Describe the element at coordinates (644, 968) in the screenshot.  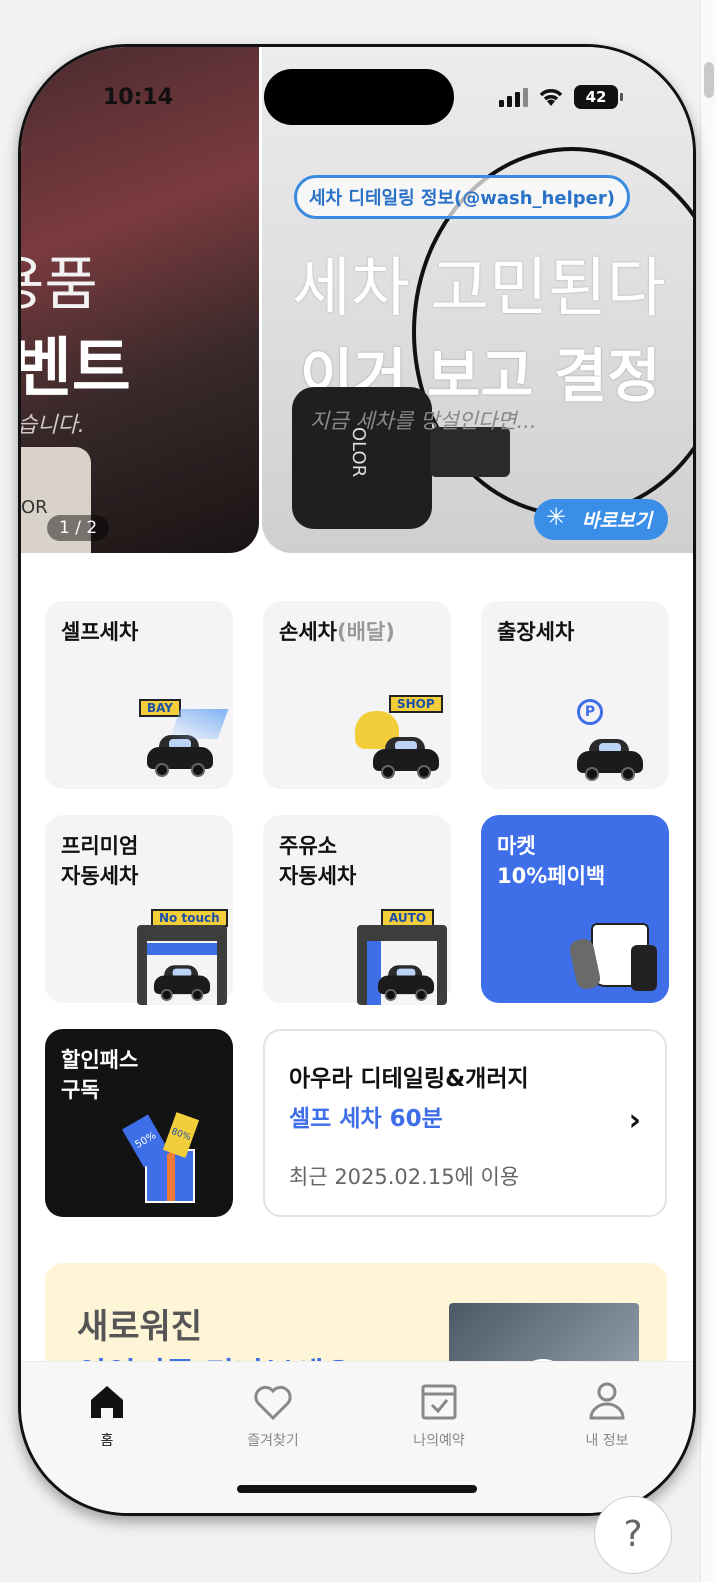
I see `spray-bottle-icon` at that location.